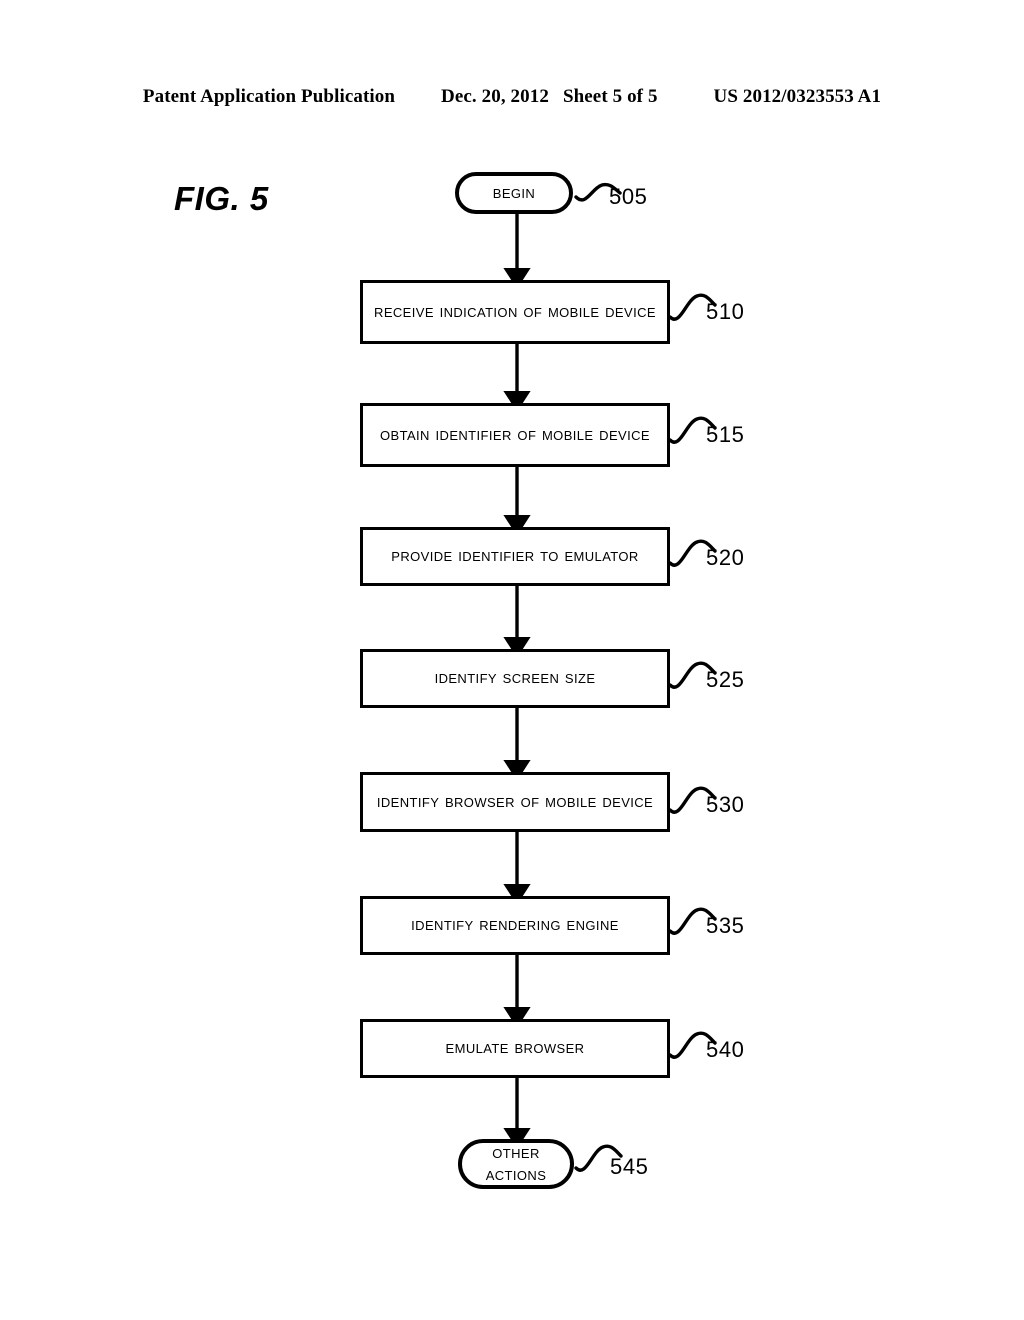 The width and height of the screenshot is (1024, 1320). I want to click on flow-node-identify-browser-label: Identify Browser of Mobile Device, so click(515, 801).